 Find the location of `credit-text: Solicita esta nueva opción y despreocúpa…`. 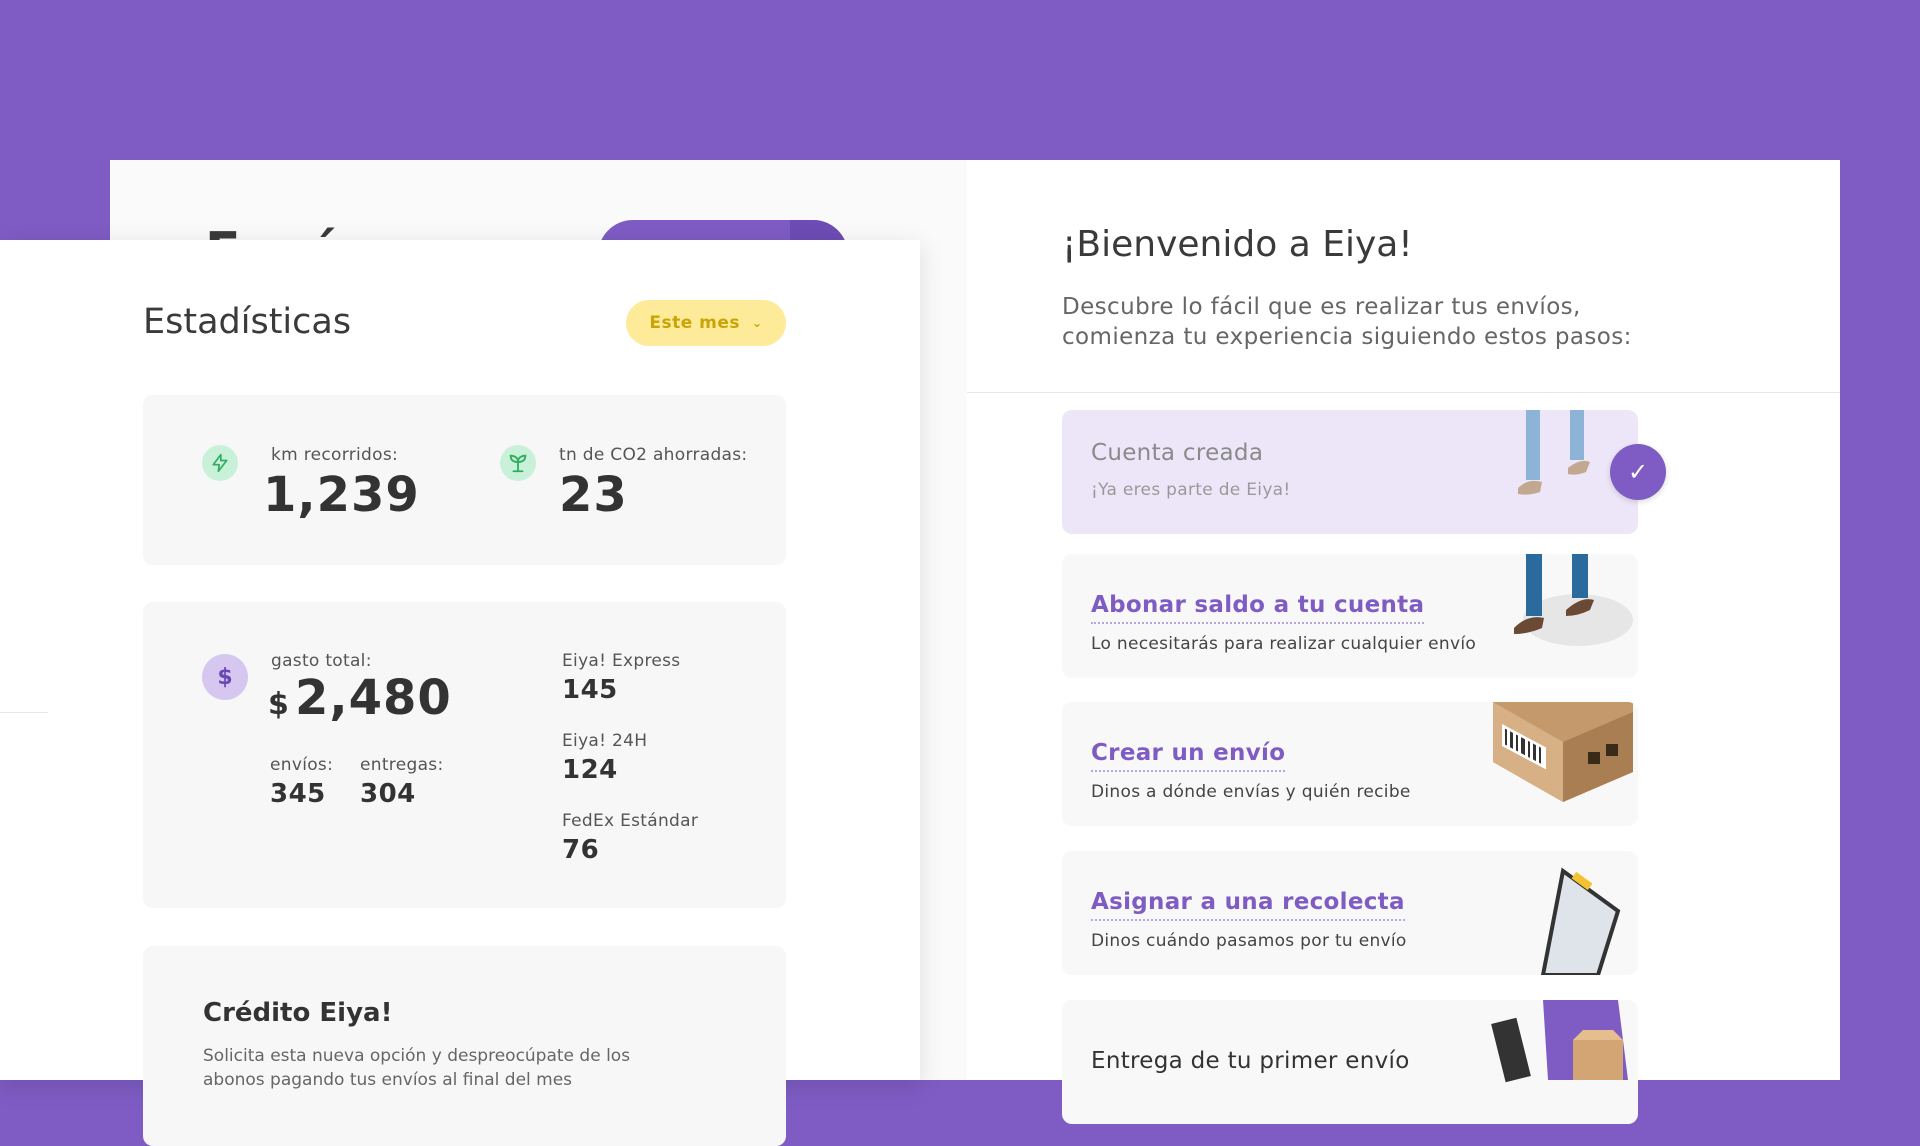

credit-text: Solicita esta nueva opción y despreocúpa… is located at coordinates (417, 1068).